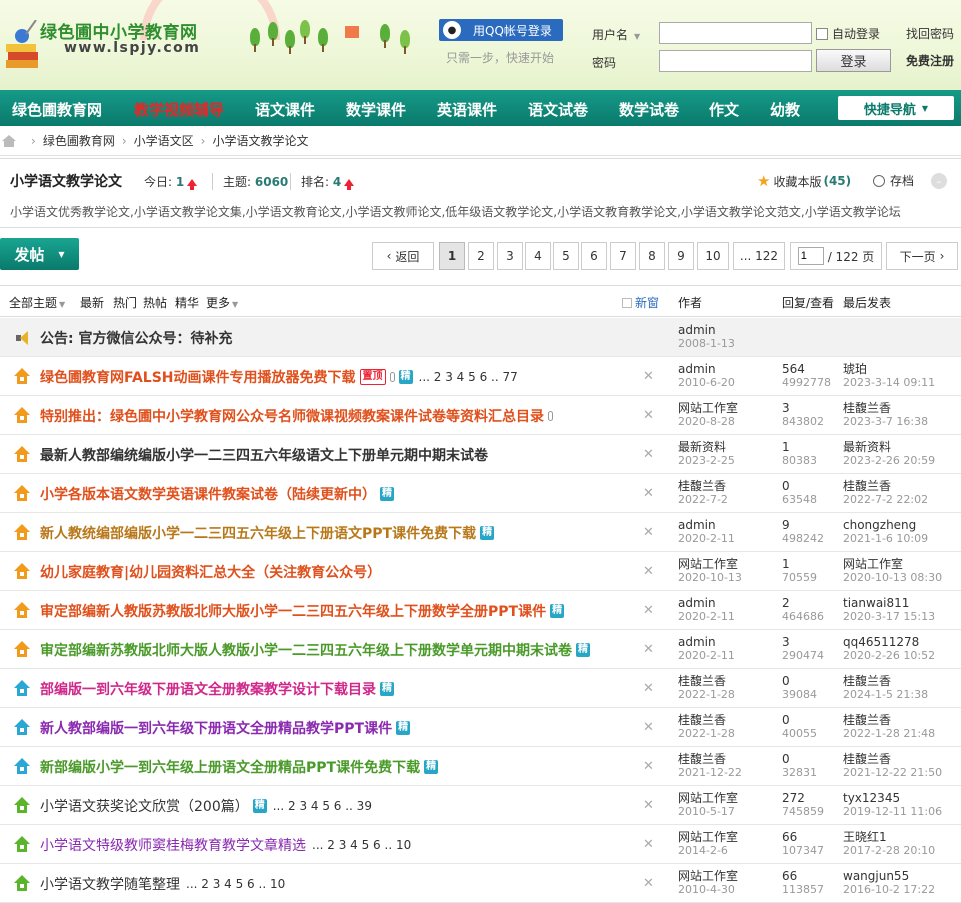 This screenshot has height=903, width=961. Describe the element at coordinates (810, 256) in the screenshot. I see `page-jump-input` at that location.